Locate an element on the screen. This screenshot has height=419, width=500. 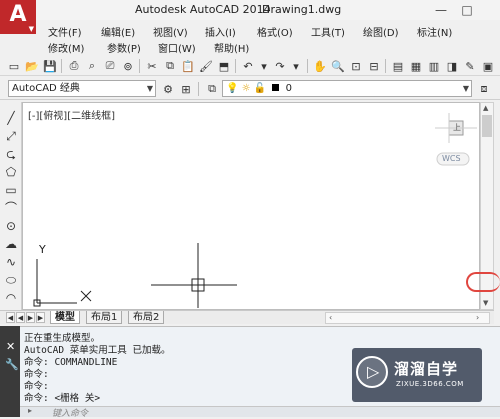
ellipse-icon: ⬭ is located at coordinates (11, 280).